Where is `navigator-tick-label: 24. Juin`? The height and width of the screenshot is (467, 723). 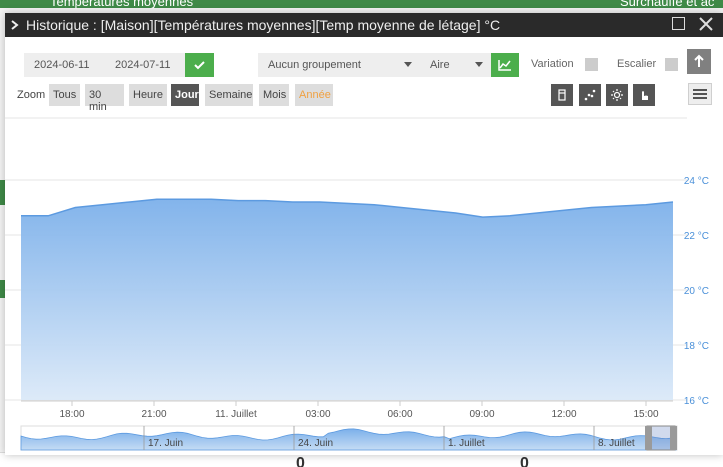 navigator-tick-label: 24. Juin is located at coordinates (315, 443).